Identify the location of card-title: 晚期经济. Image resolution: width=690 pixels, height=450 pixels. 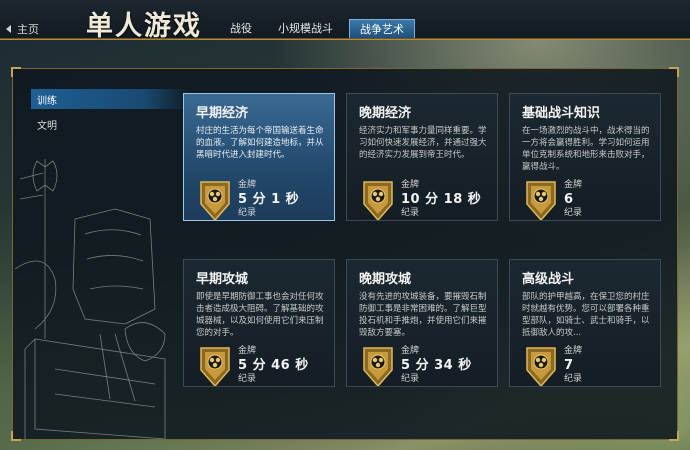
(385, 113).